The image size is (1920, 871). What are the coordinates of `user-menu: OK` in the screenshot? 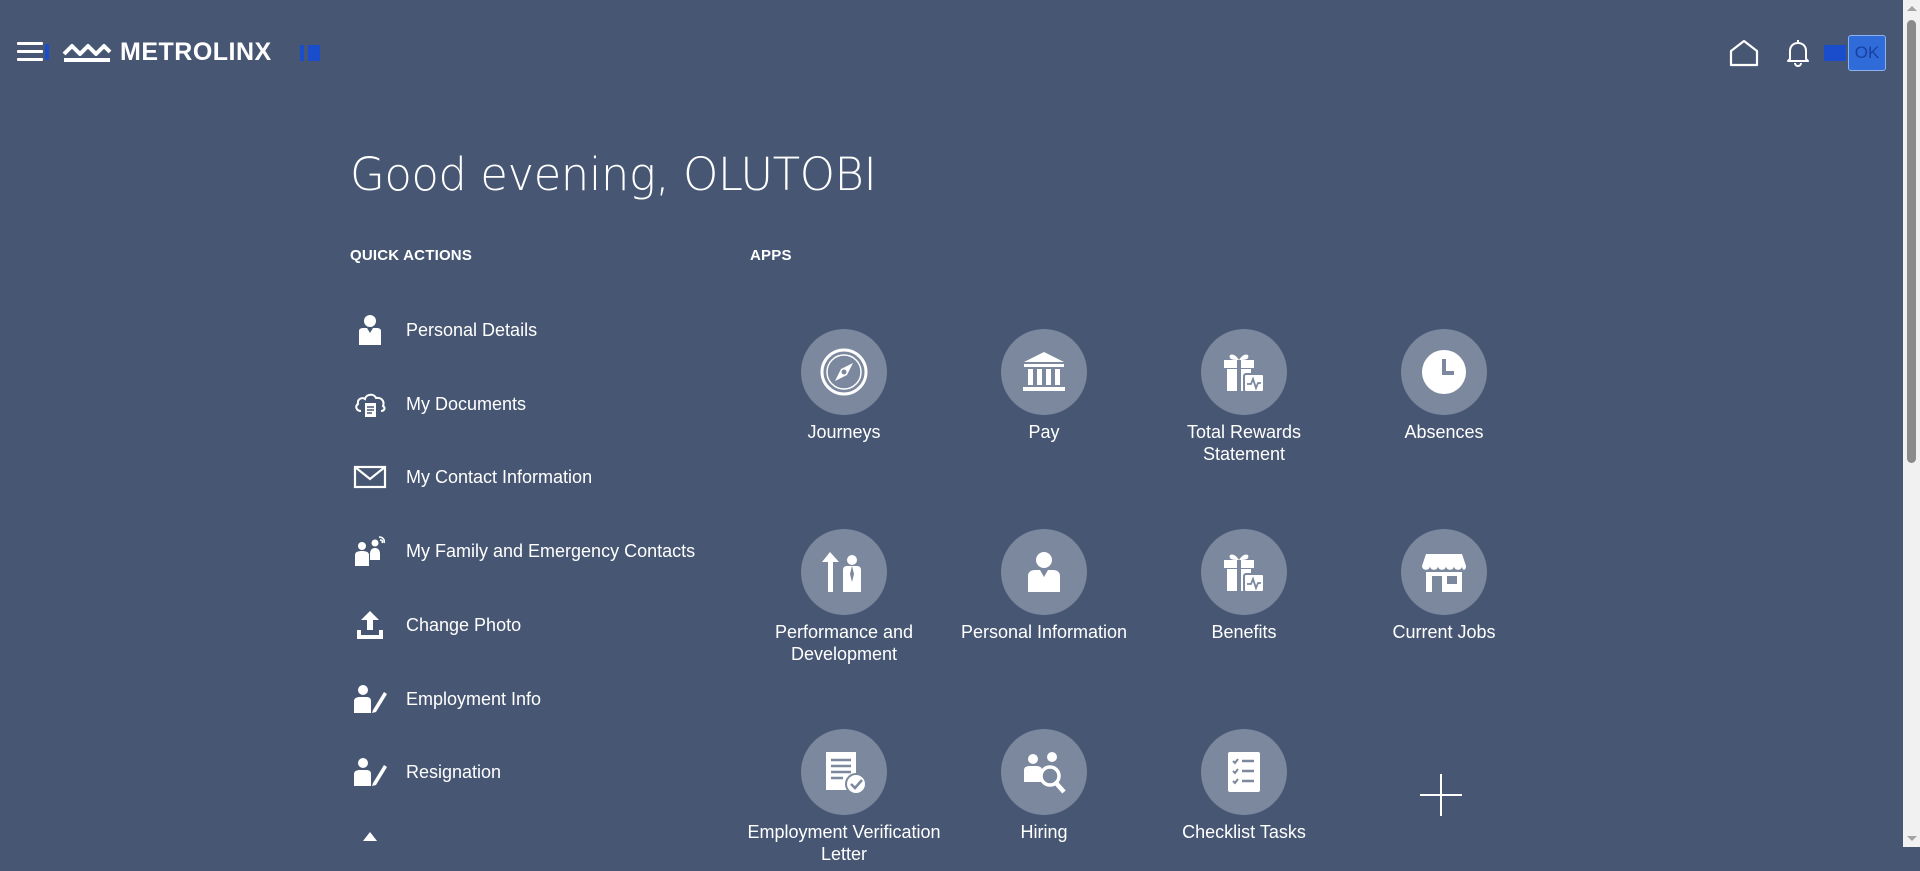 It's located at (1856, 53).